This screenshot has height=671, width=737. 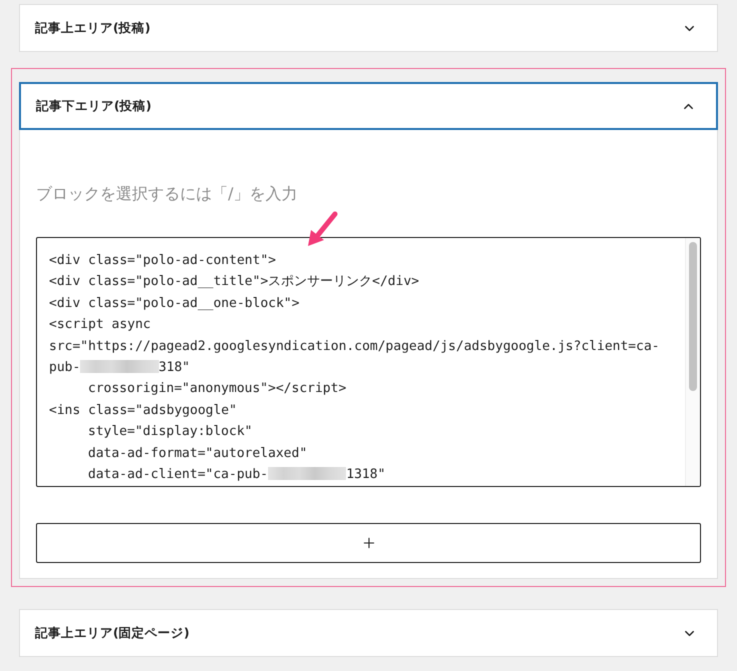 What do you see at coordinates (234, 282) in the screenshot?
I see `code-text: <div class="polo-ad__title">スポンサーリンク</div>` at bounding box center [234, 282].